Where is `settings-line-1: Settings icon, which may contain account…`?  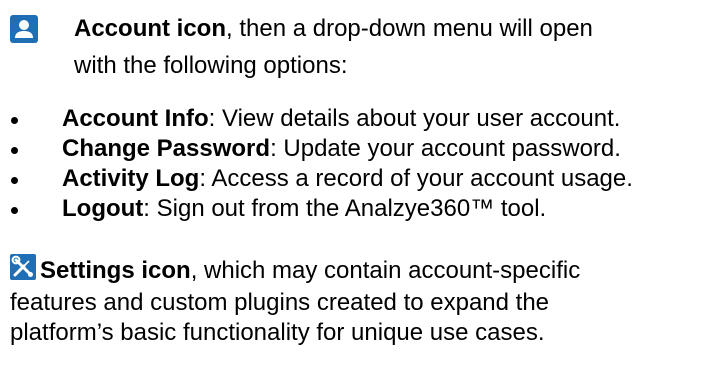 settings-line-1: Settings icon, which may contain account… is located at coordinates (367, 271).